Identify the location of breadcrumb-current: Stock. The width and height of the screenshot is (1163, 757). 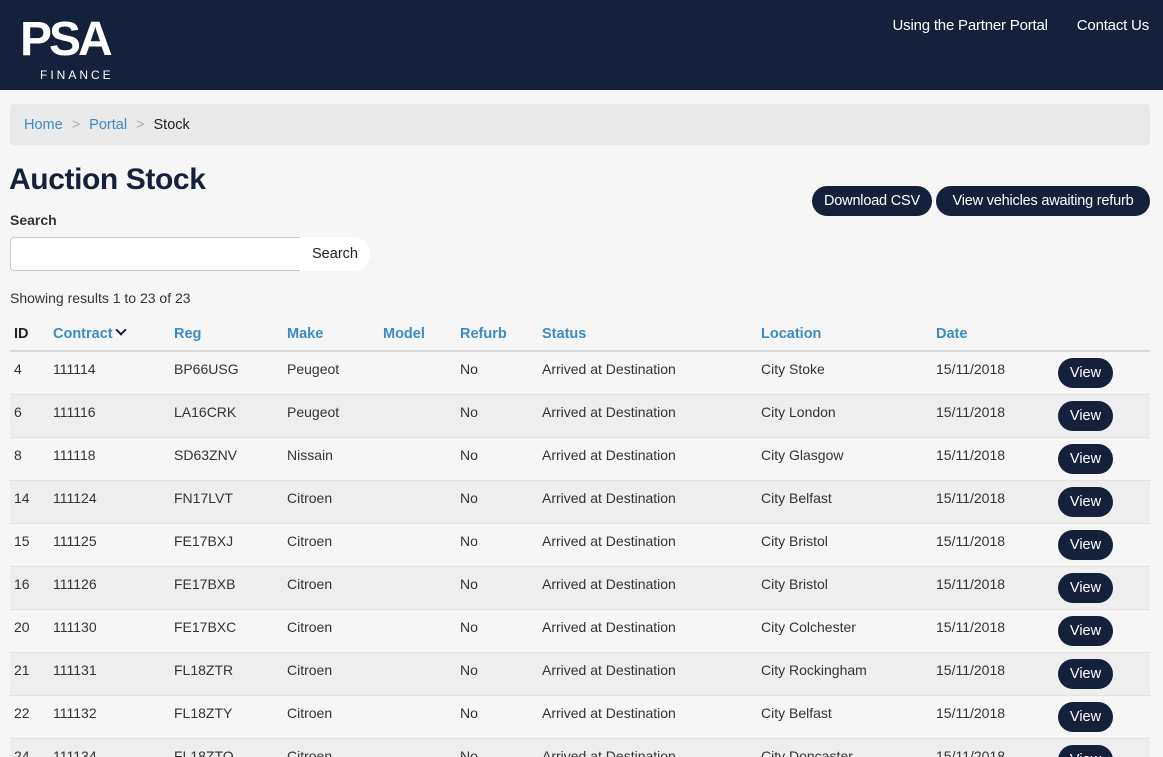
(171, 124).